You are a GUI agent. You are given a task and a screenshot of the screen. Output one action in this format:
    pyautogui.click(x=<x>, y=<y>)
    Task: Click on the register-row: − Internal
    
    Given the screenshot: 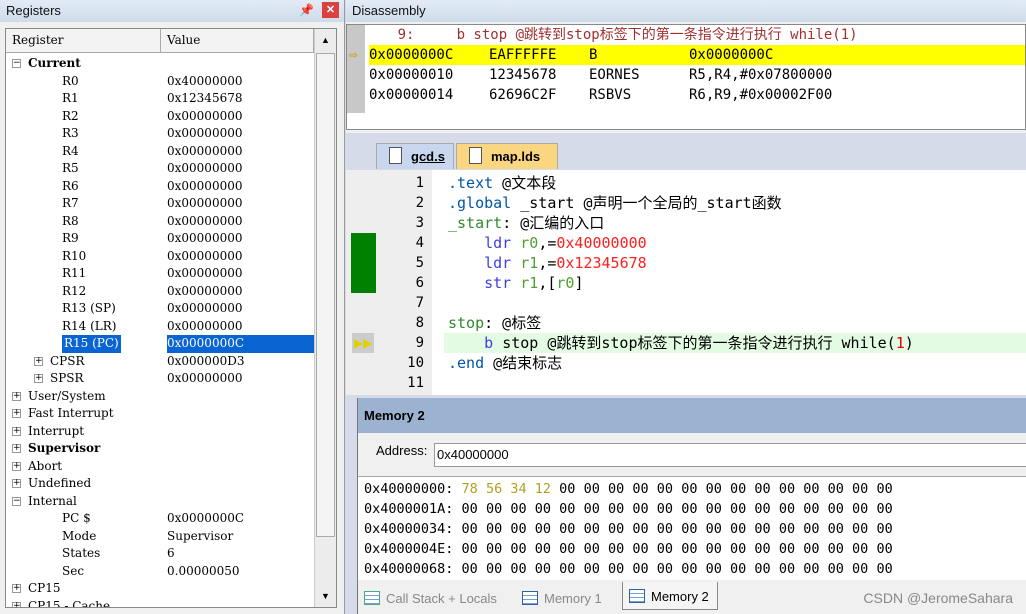 What is the action you would take?
    pyautogui.click(x=160, y=502)
    